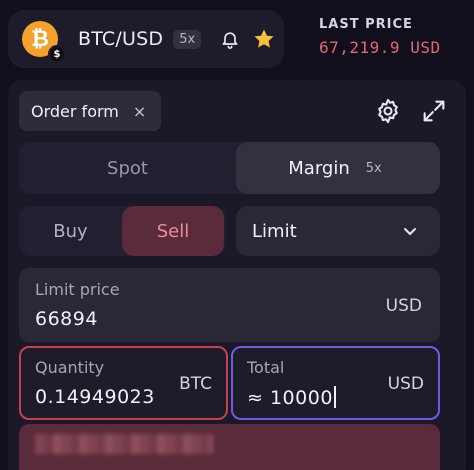  Describe the element at coordinates (366, 24) in the screenshot. I see `last-price-label: LAST PRICE` at that location.